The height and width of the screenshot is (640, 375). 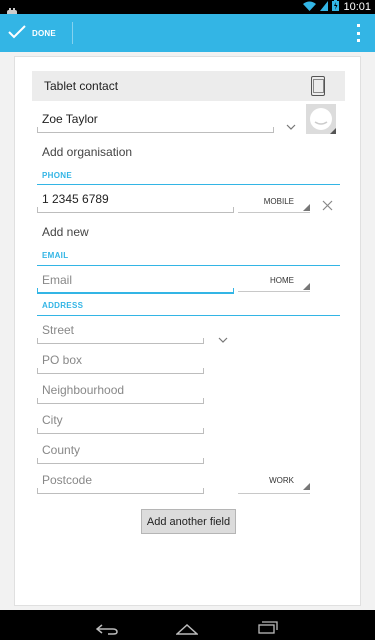 I want to click on email-type-underline, so click(x=274, y=291).